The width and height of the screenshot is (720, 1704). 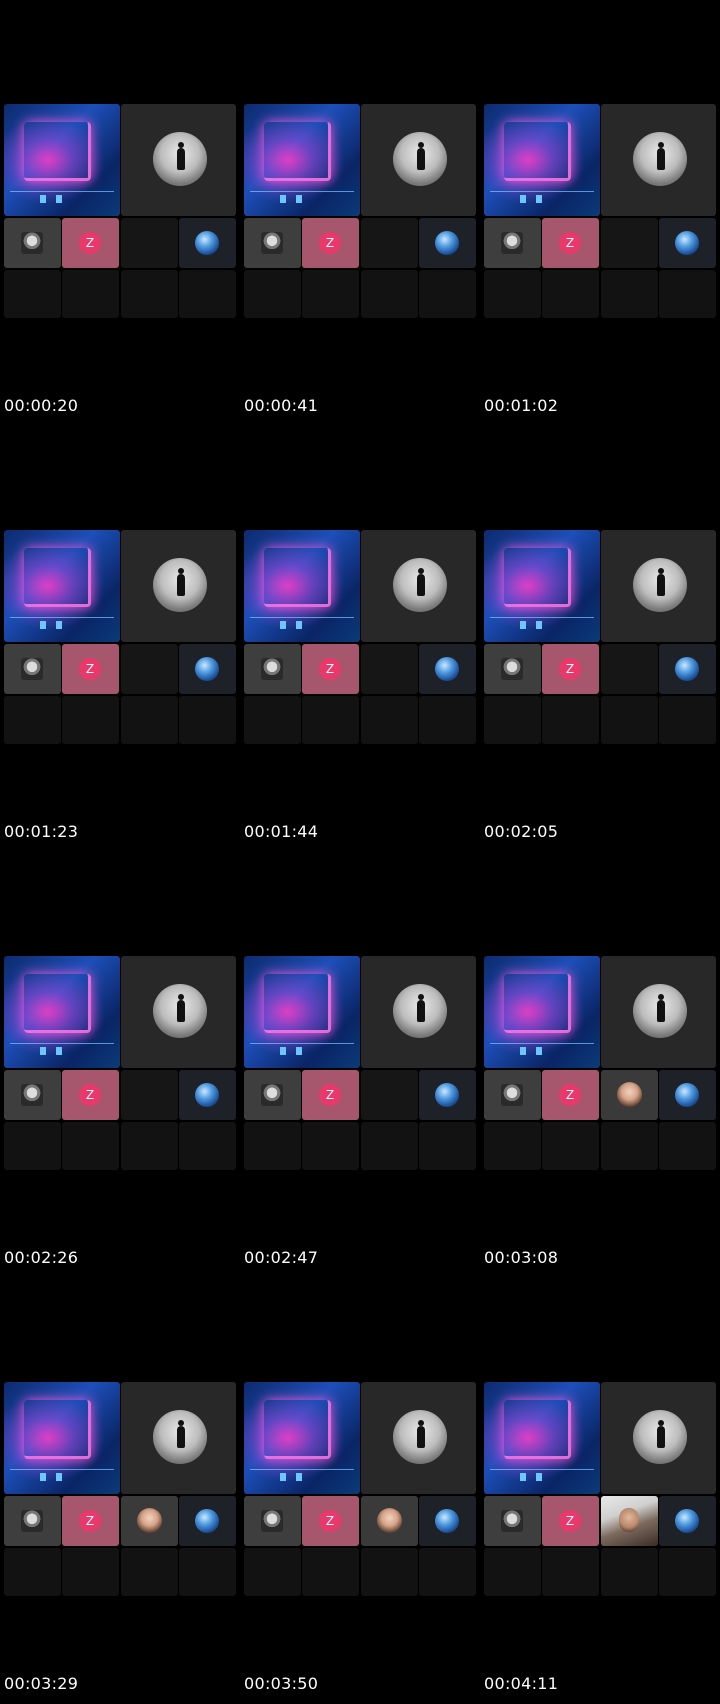 I want to click on initial-badge: Z, so click(x=570, y=1521).